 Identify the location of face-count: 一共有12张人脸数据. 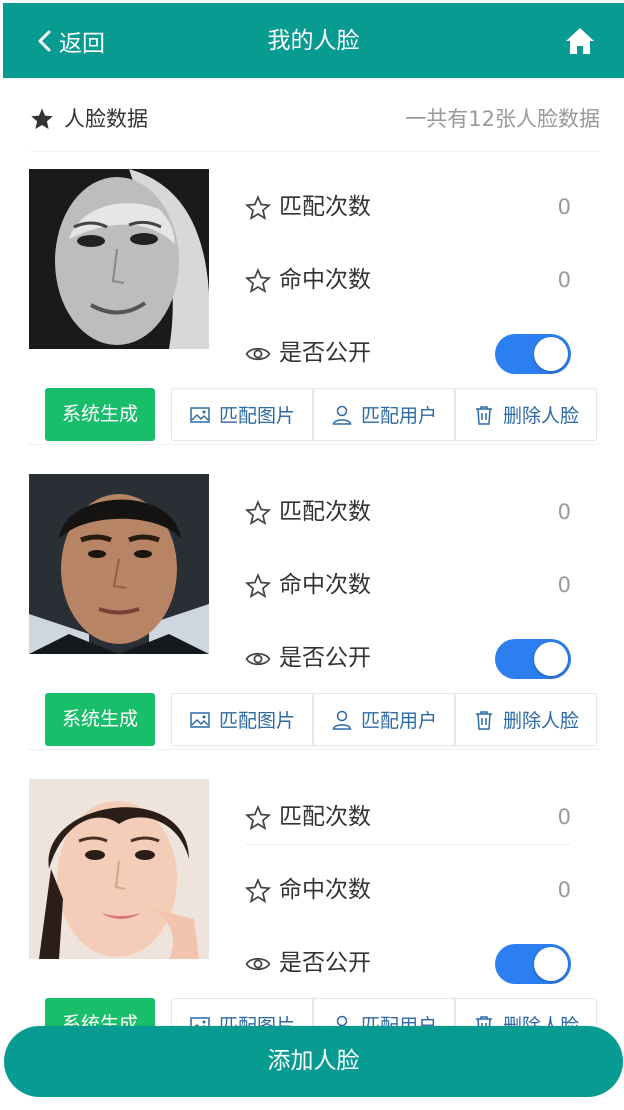
(502, 119).